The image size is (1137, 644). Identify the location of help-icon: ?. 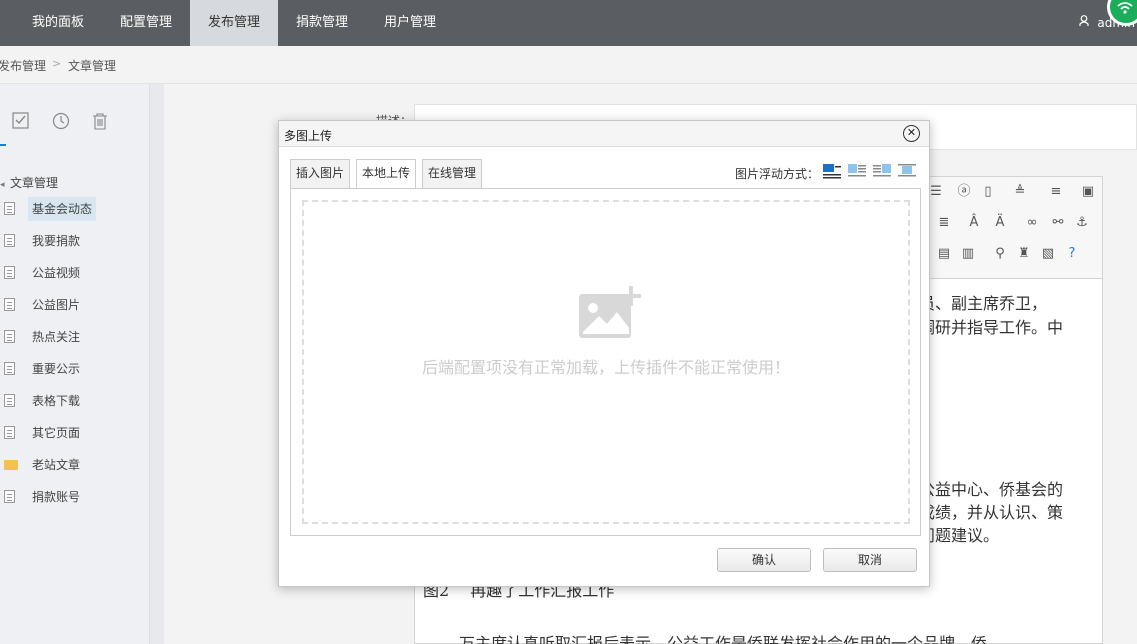
(1072, 254).